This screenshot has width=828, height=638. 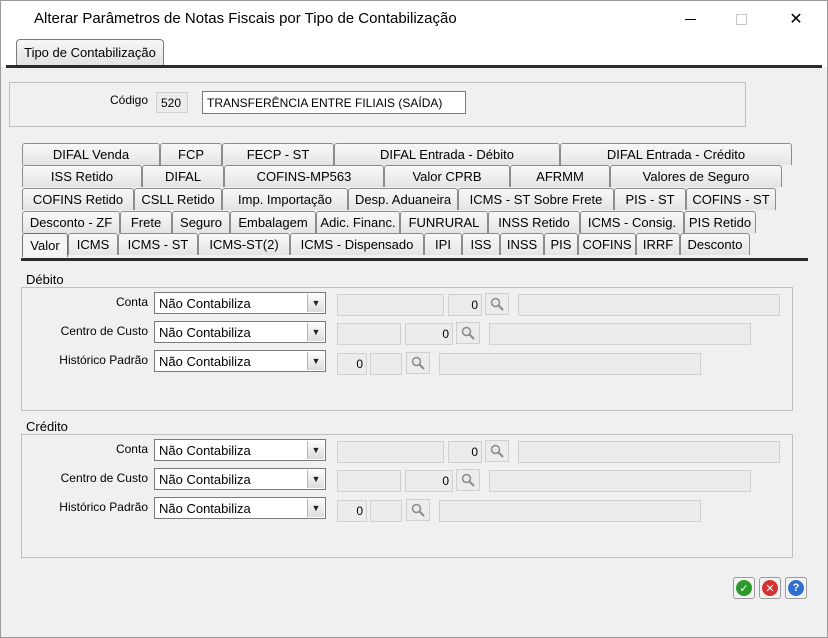 What do you see at coordinates (357, 244) in the screenshot?
I see `tab-icms-dispensado: ICMS - Dispensado` at bounding box center [357, 244].